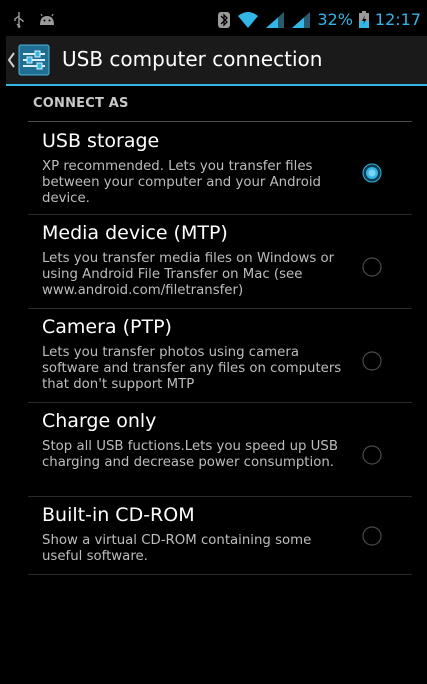 This screenshot has width=427, height=684. Describe the element at coordinates (19, 20) in the screenshot. I see `usb-icon` at that location.